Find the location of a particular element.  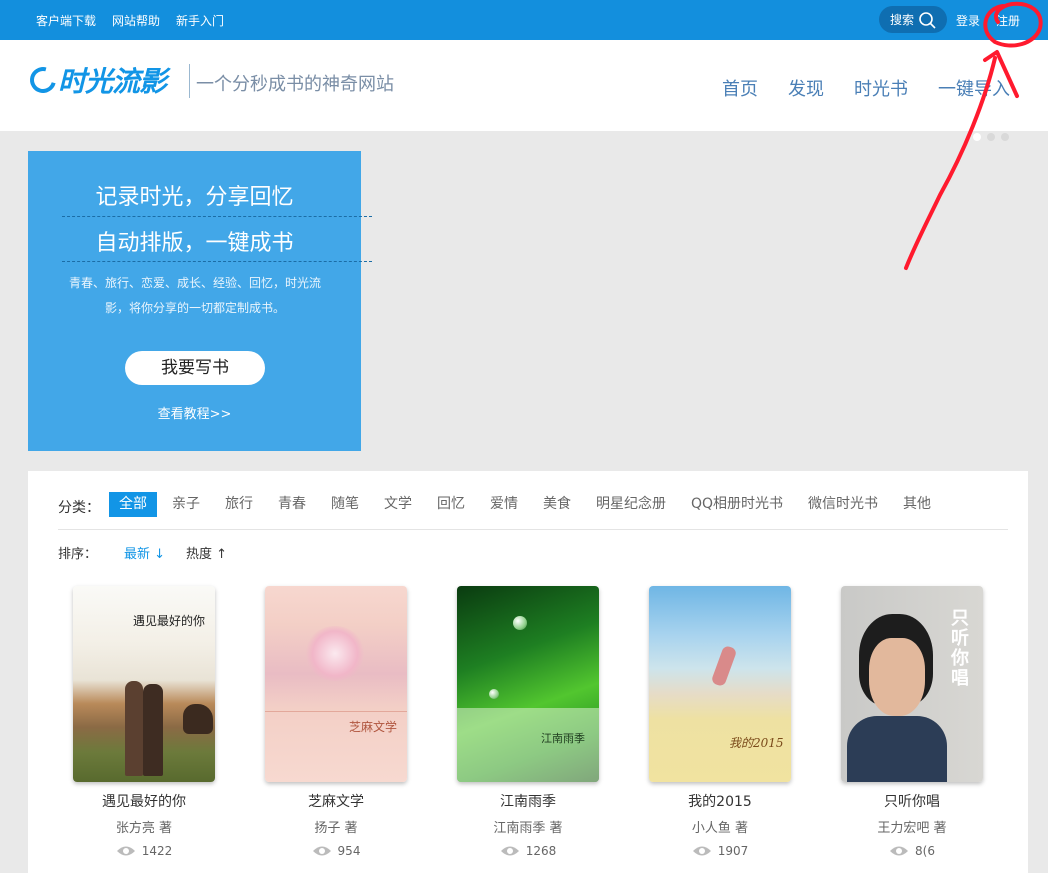

cover-portrait-face is located at coordinates (897, 677).